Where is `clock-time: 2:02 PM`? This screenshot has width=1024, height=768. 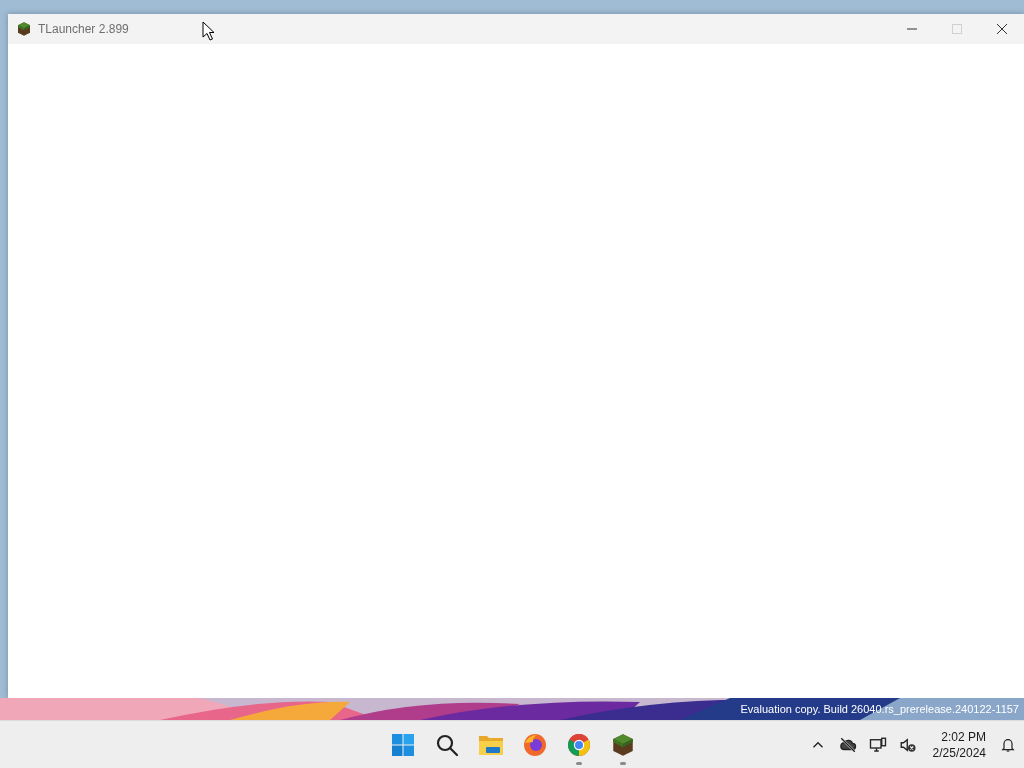
clock-time: 2:02 PM is located at coordinates (963, 736).